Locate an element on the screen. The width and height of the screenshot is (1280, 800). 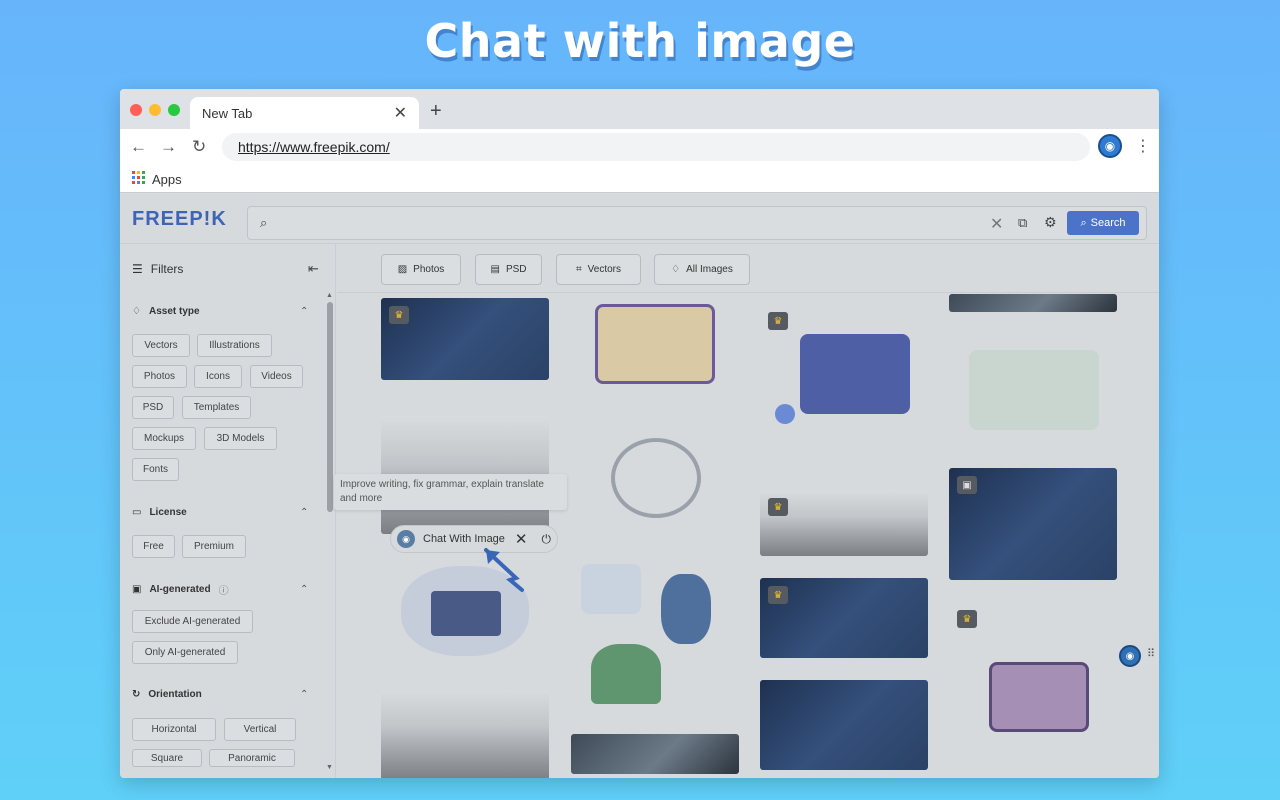
scroll-down-arrow: ▼ is located at coordinates (329, 767).